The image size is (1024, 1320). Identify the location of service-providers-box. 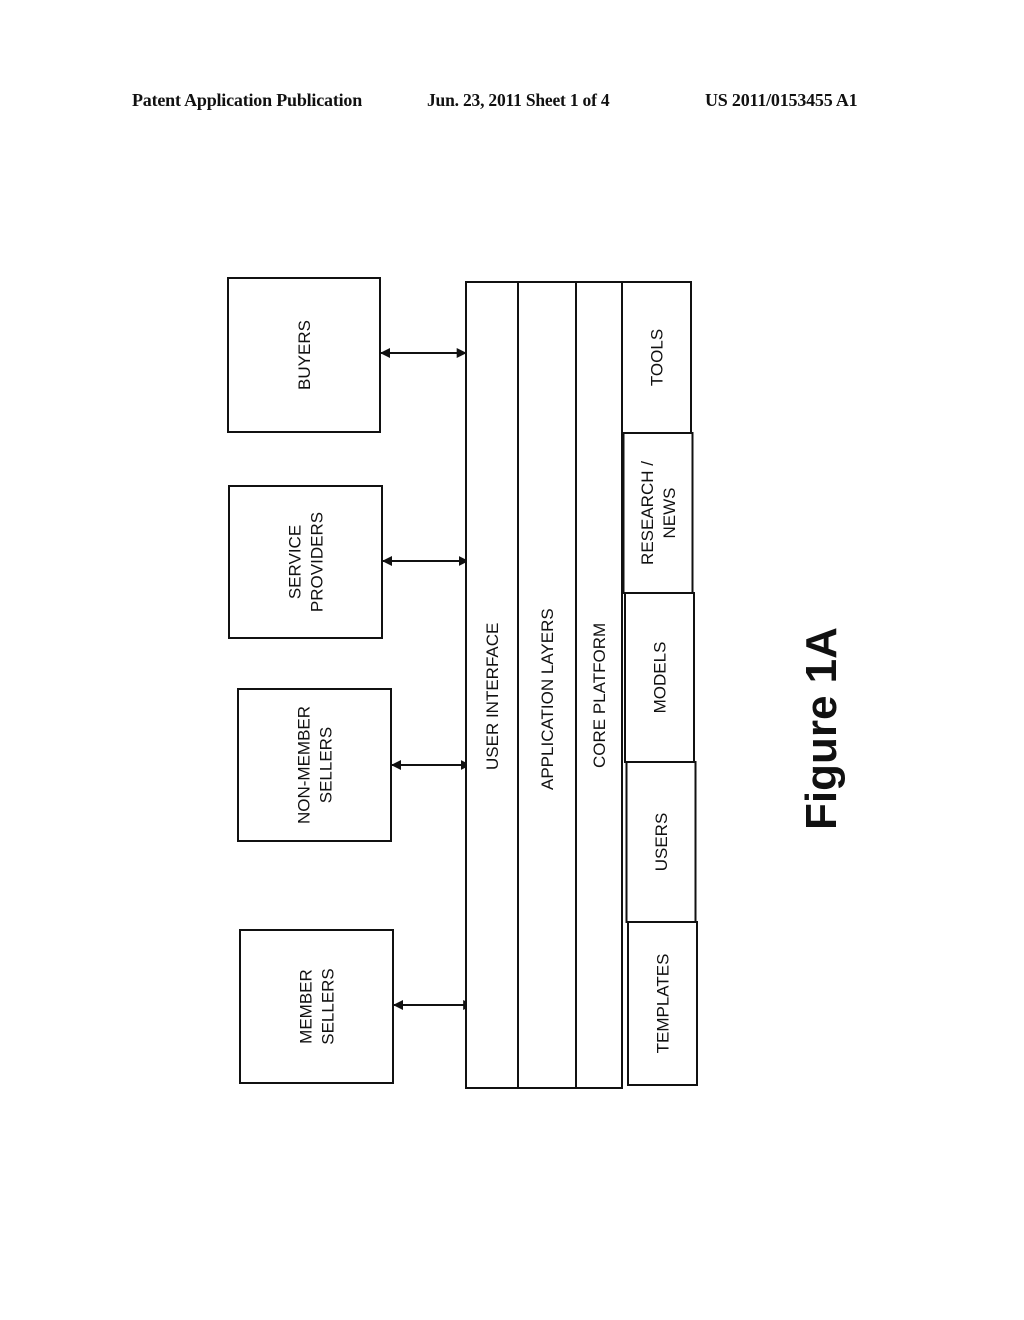
(305, 562).